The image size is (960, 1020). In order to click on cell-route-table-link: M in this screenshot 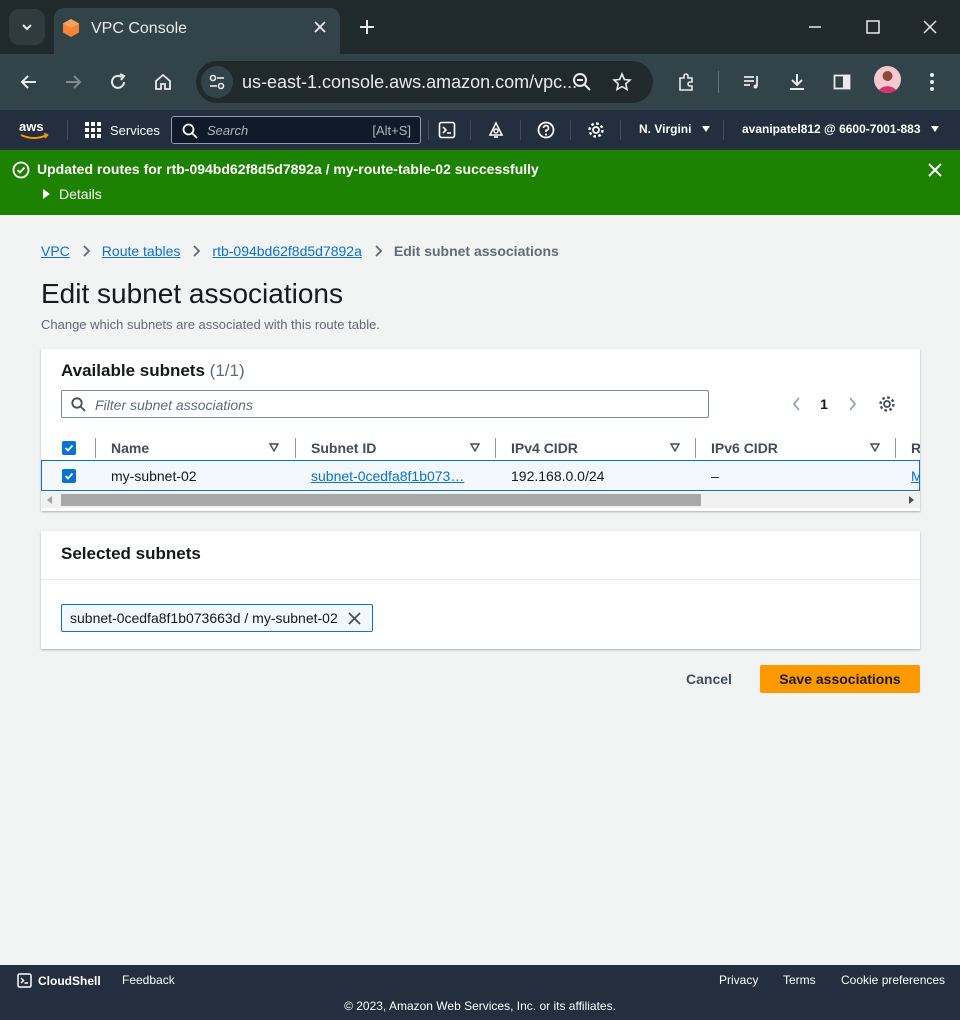, I will do `click(915, 476)`.